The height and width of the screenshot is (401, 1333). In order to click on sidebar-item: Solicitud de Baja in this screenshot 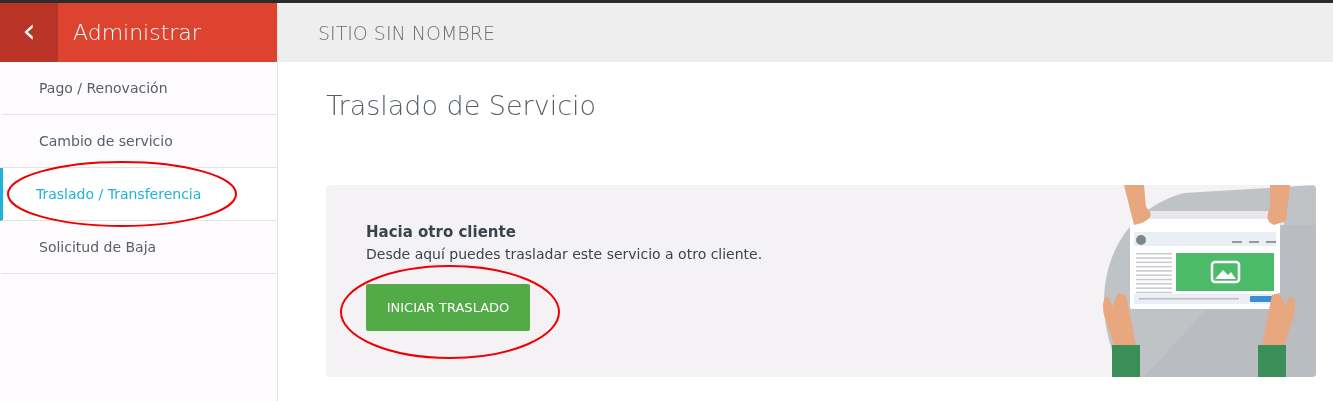, I will do `click(138, 247)`.